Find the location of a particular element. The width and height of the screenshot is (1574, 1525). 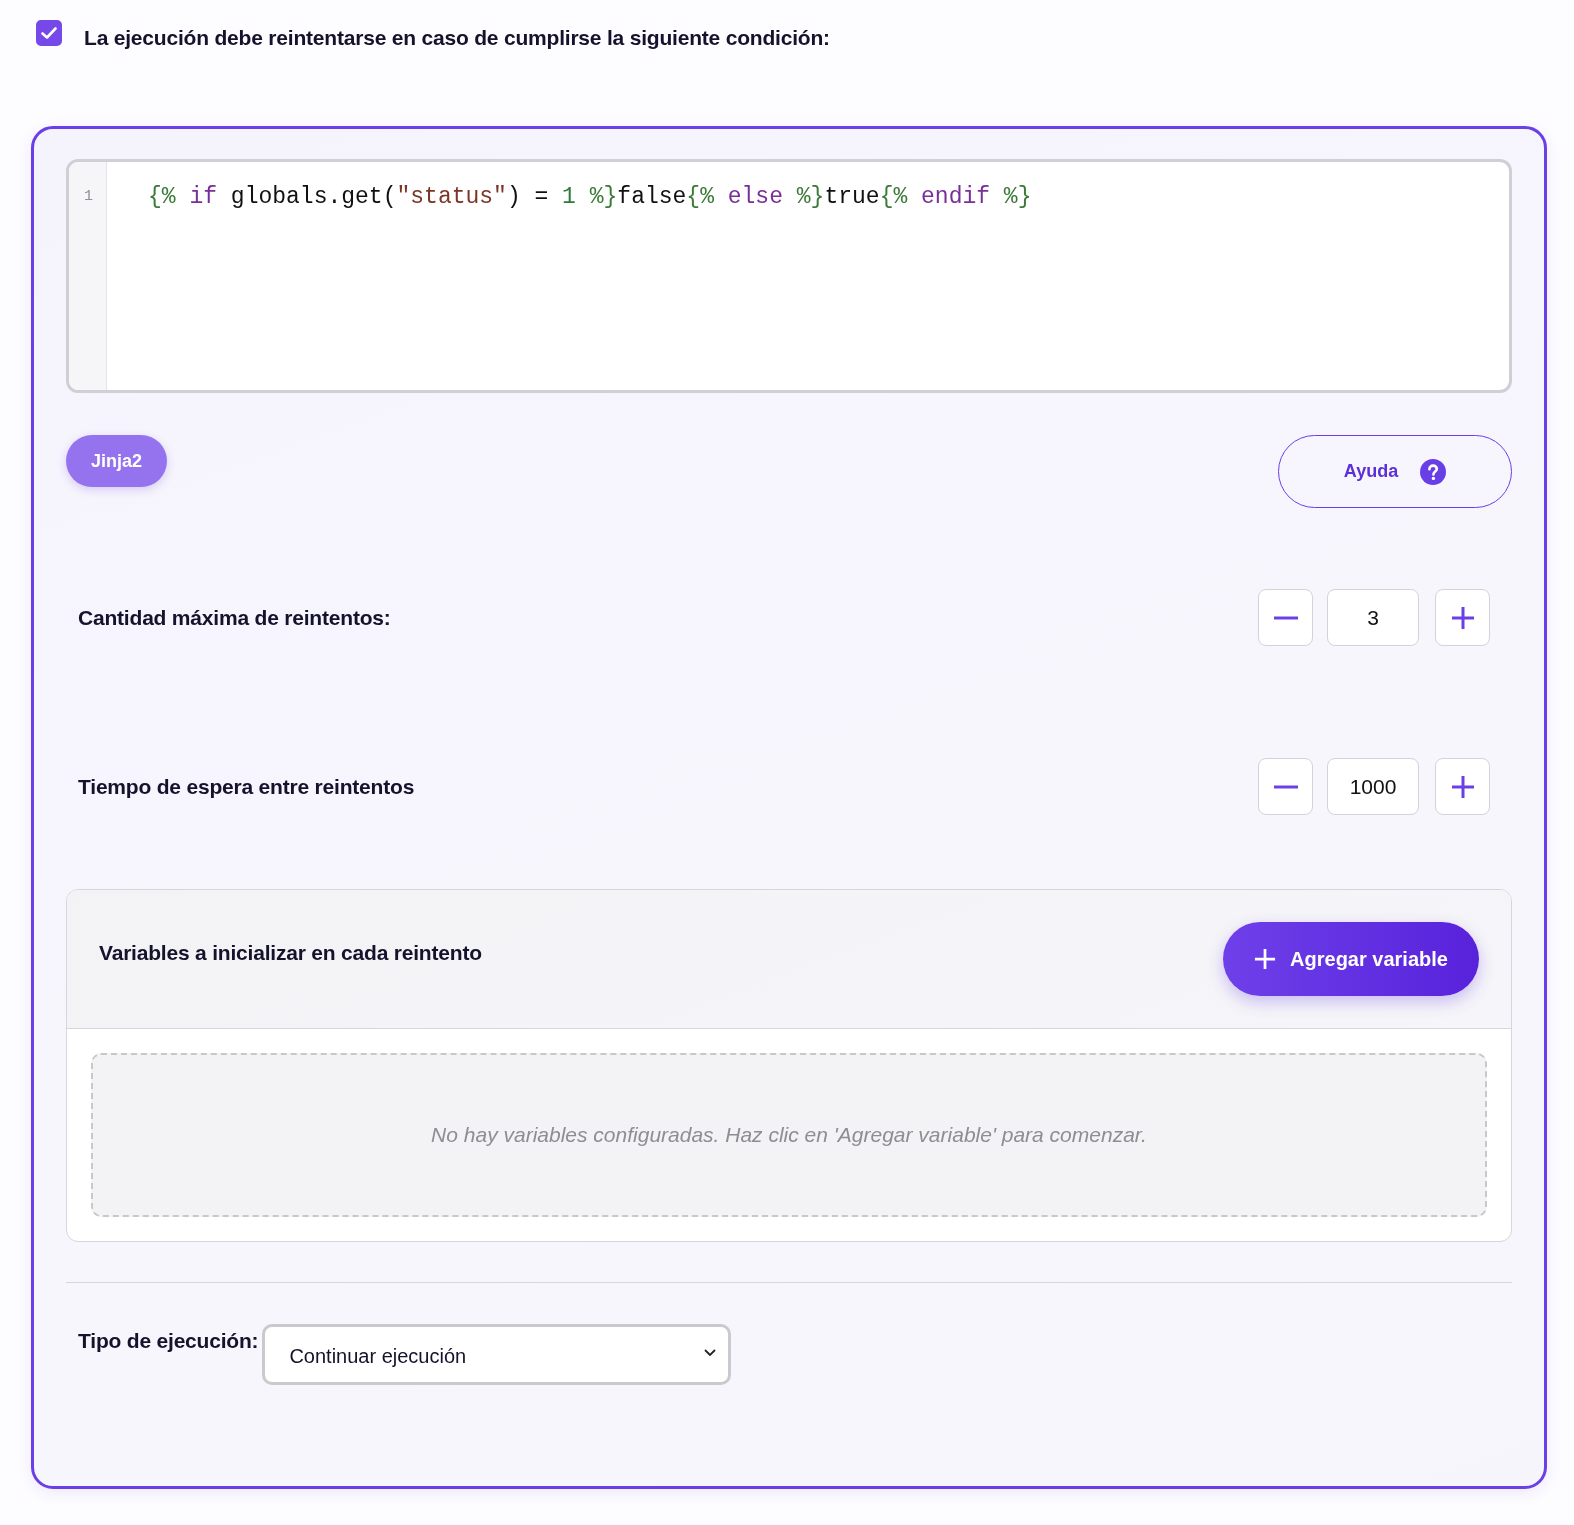

help-icon is located at coordinates (1433, 471).